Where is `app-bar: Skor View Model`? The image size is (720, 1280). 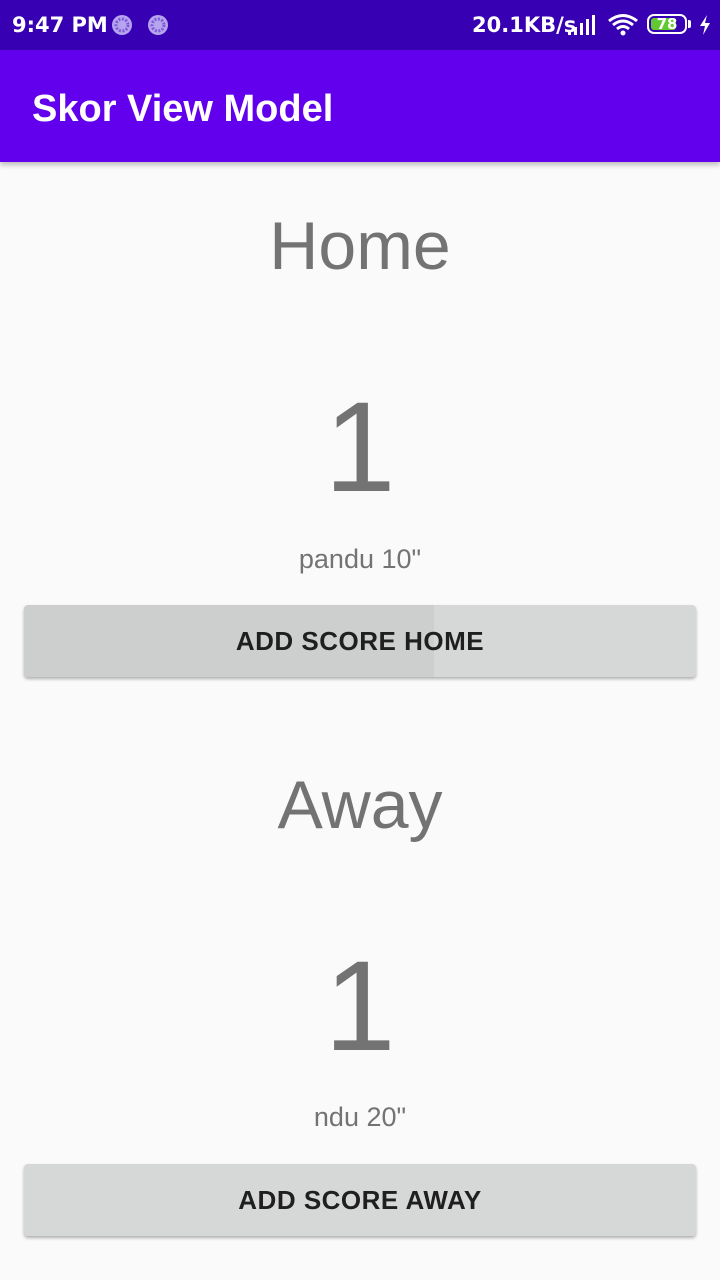
app-bar: Skor View Model is located at coordinates (360, 106).